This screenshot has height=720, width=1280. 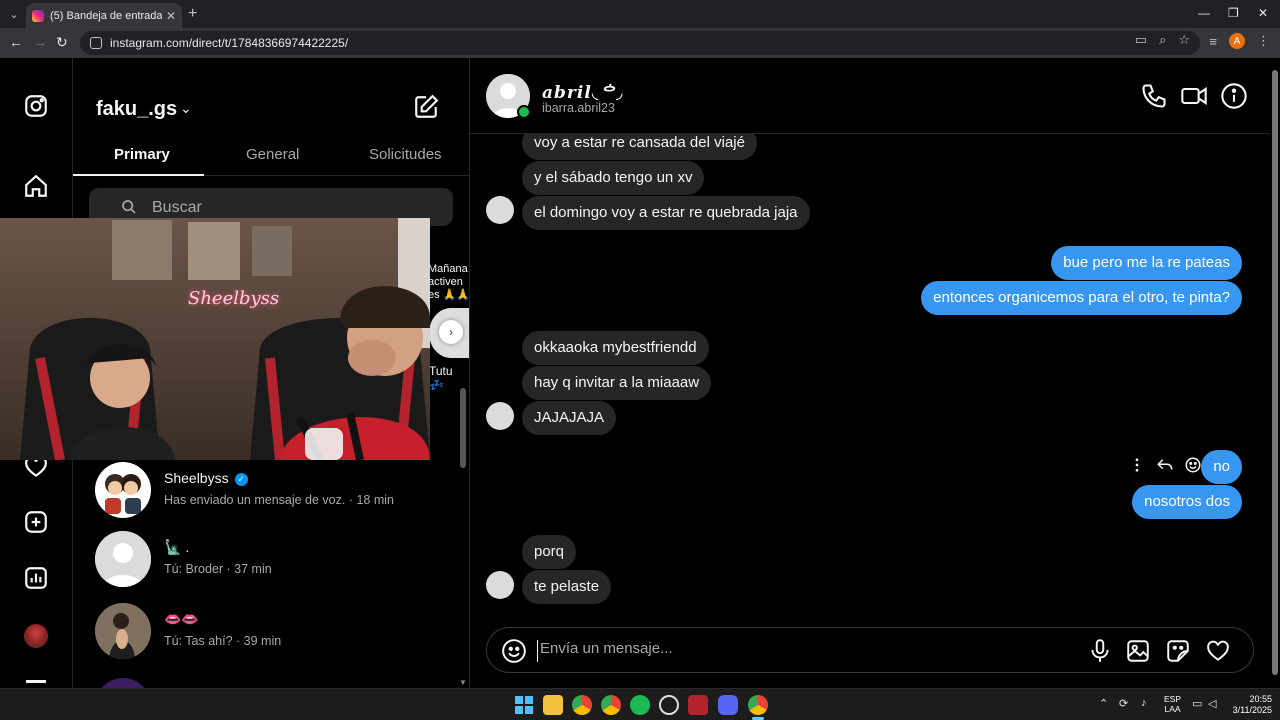 I want to click on obs-icon, so click(x=669, y=705).